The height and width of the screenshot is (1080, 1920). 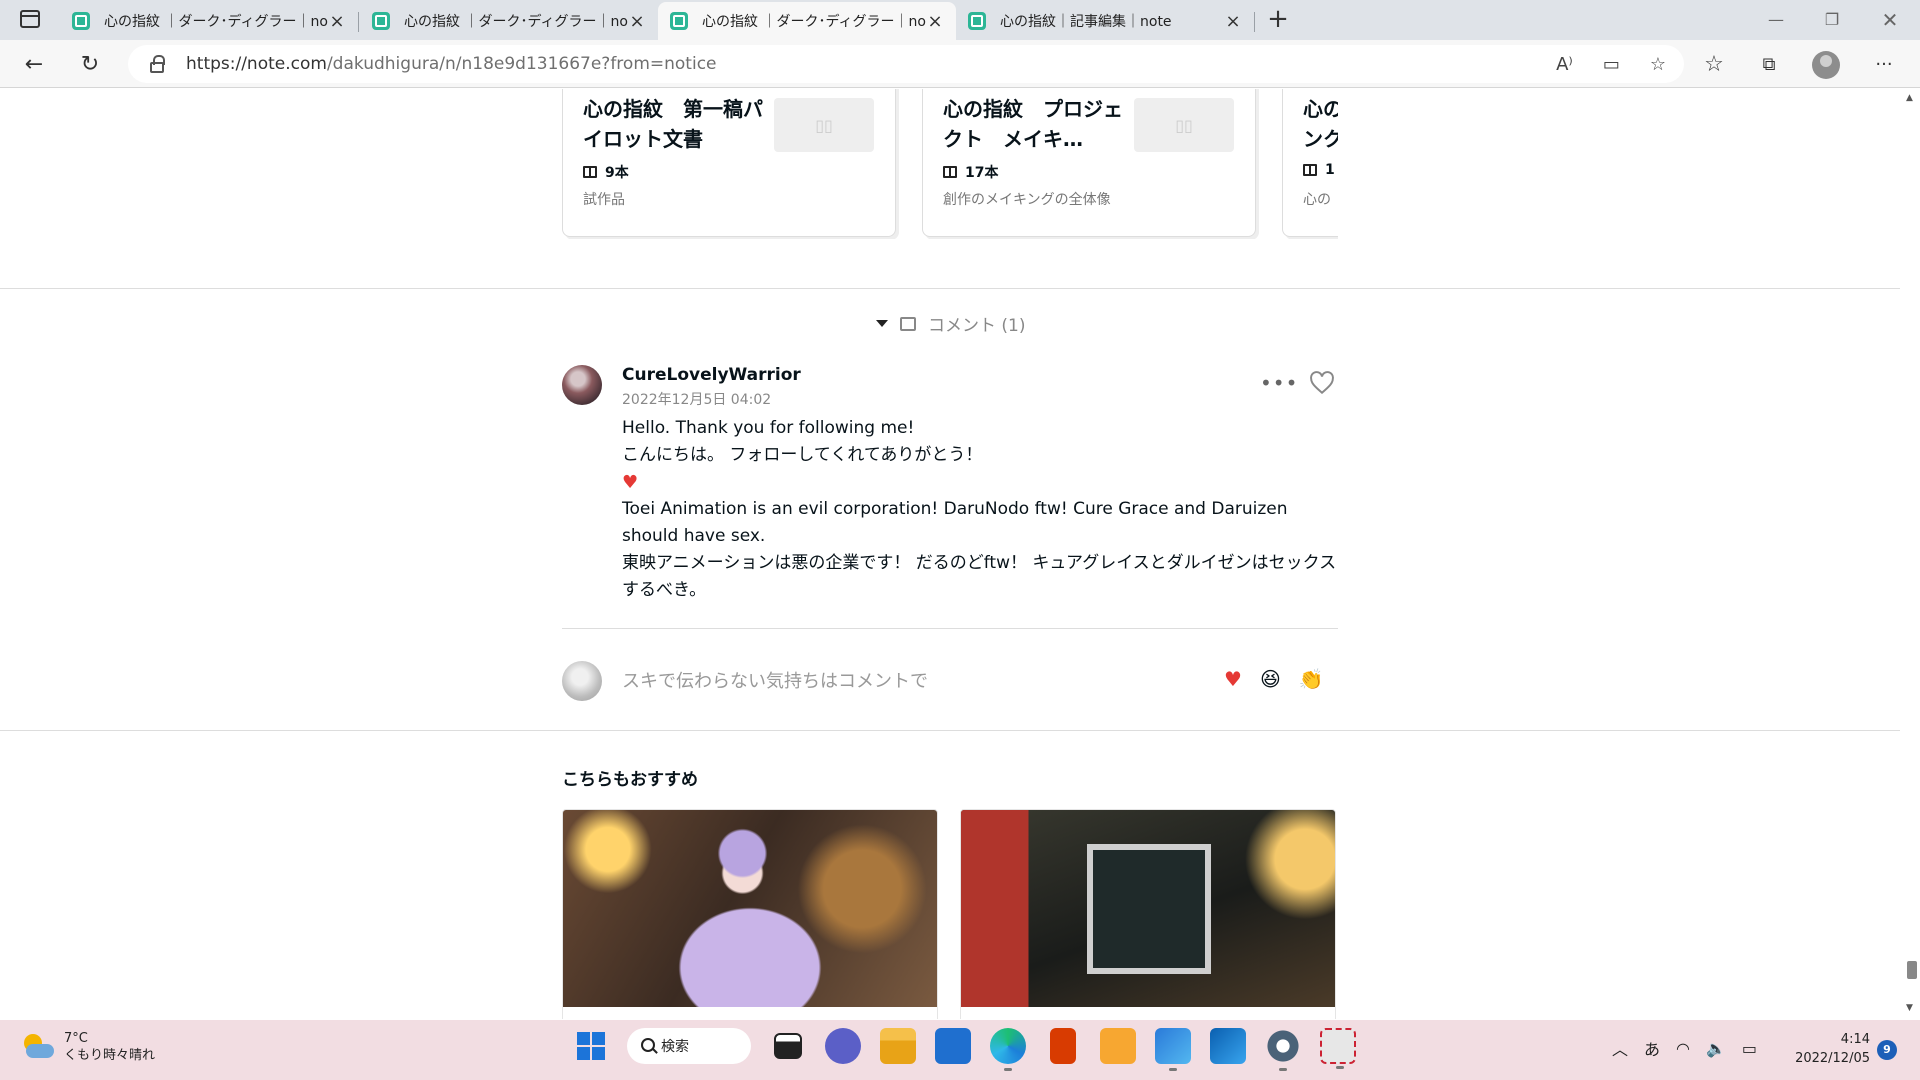 I want to click on taskbar-apps: 検索, so click(x=965, y=1049).